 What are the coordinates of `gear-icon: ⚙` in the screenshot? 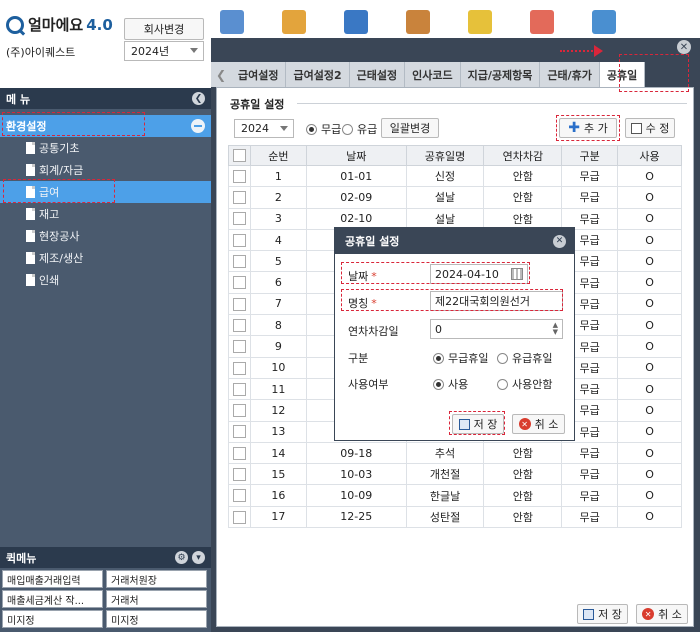 It's located at (181, 557).